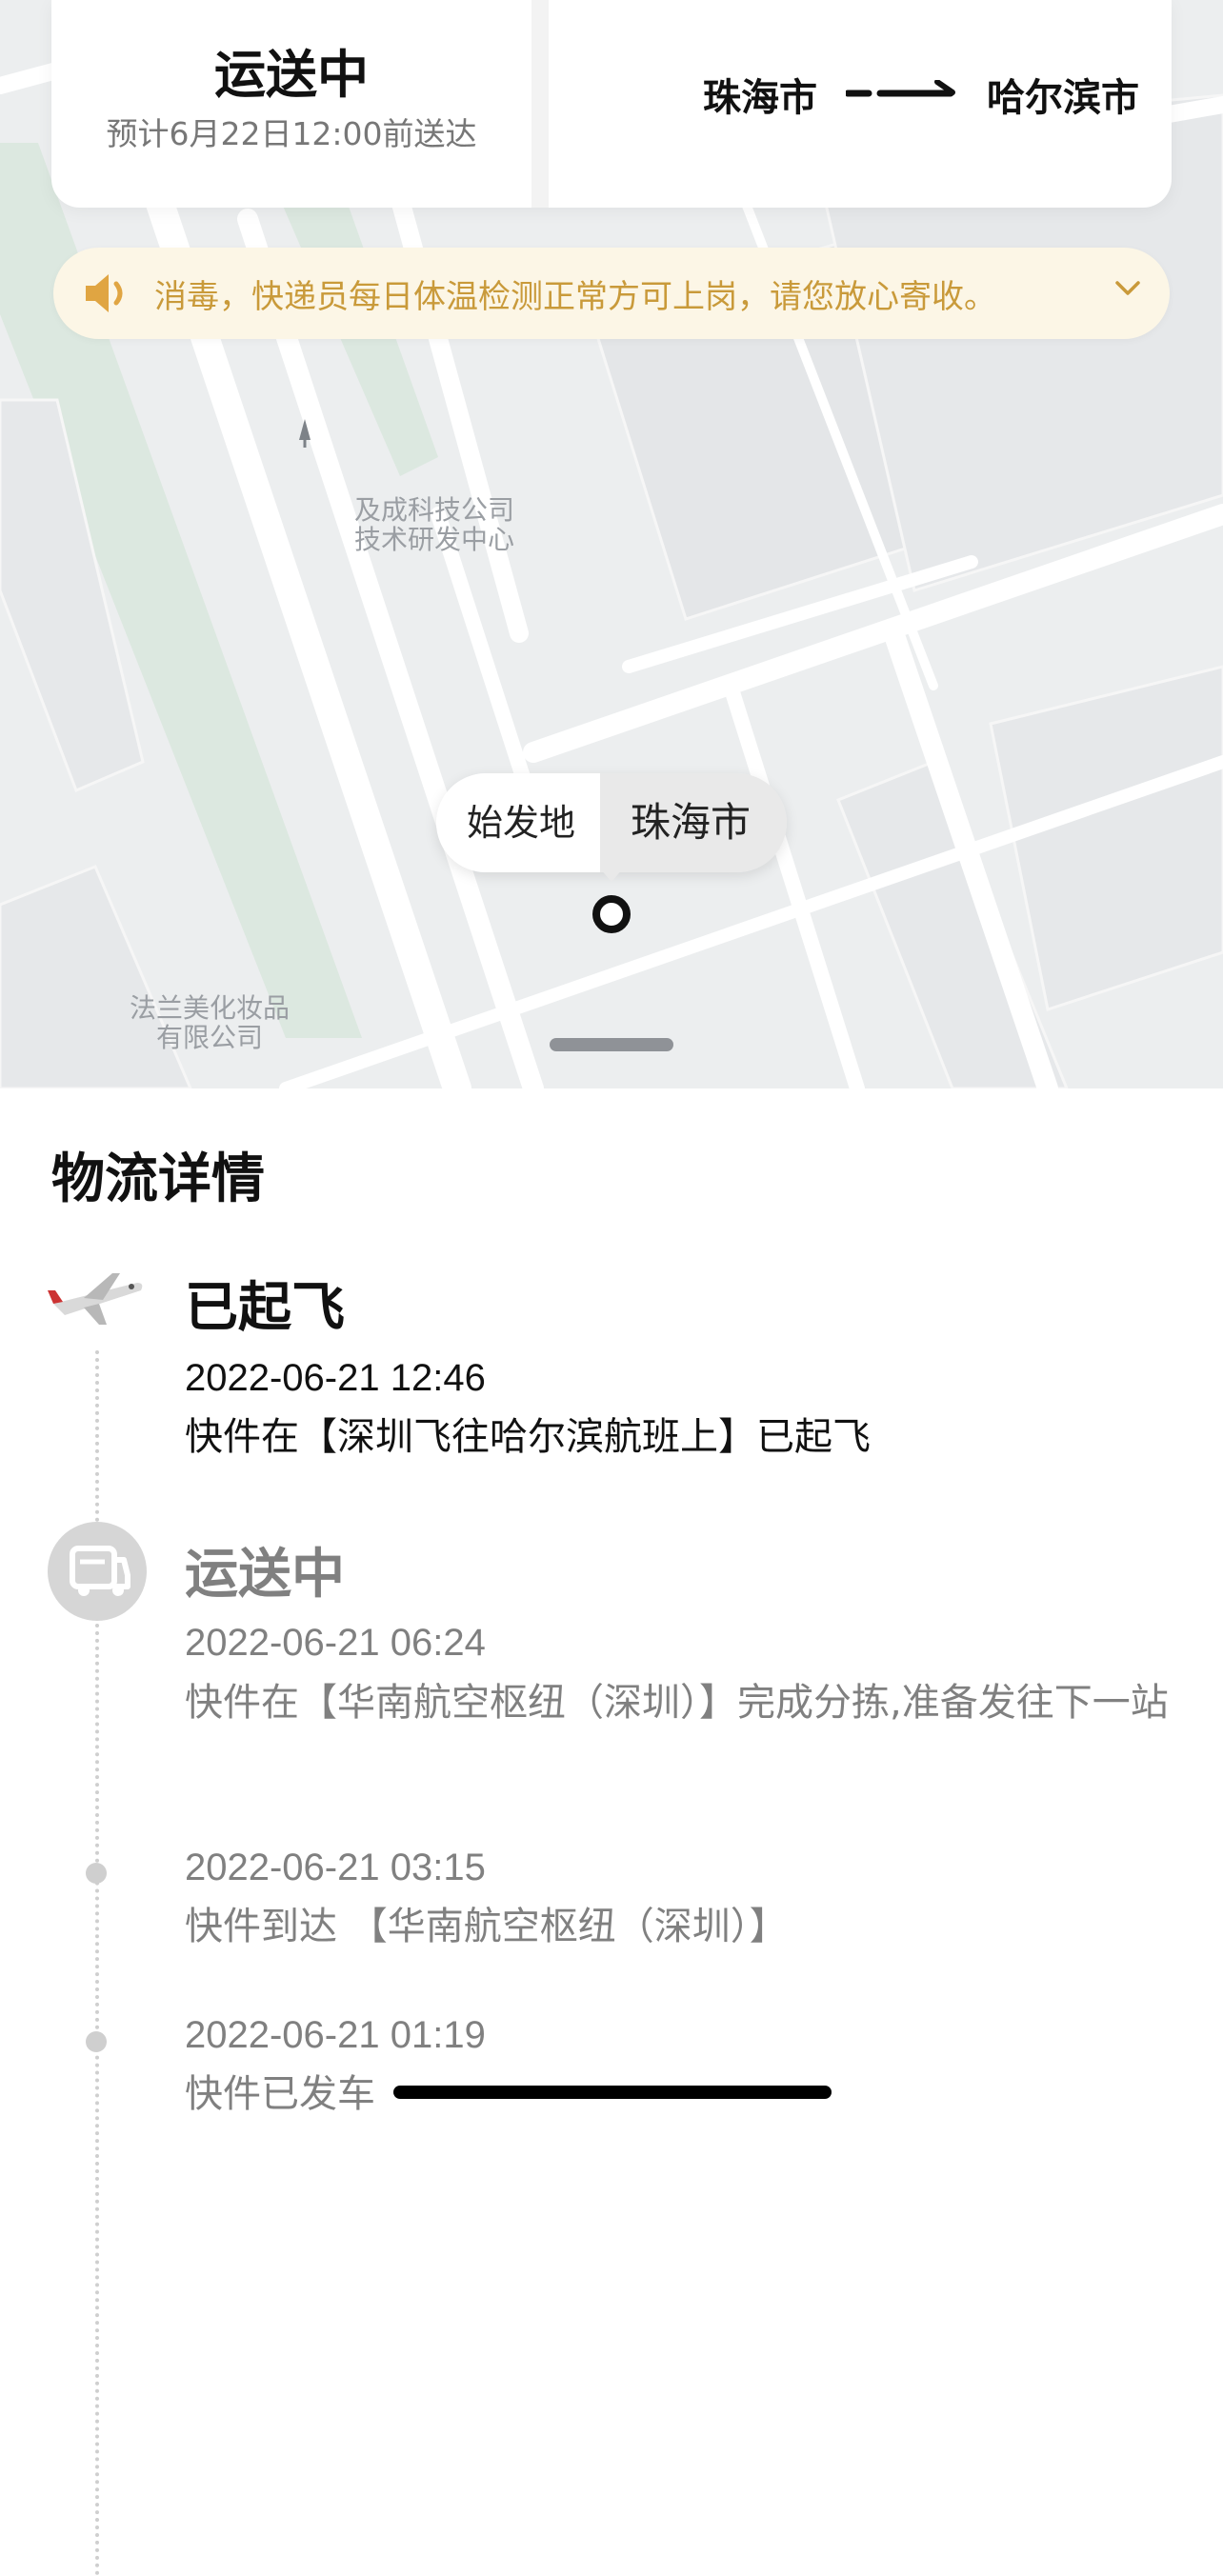 The image size is (1223, 2576). What do you see at coordinates (210, 1037) in the screenshot?
I see `poi-line: 有限公司` at bounding box center [210, 1037].